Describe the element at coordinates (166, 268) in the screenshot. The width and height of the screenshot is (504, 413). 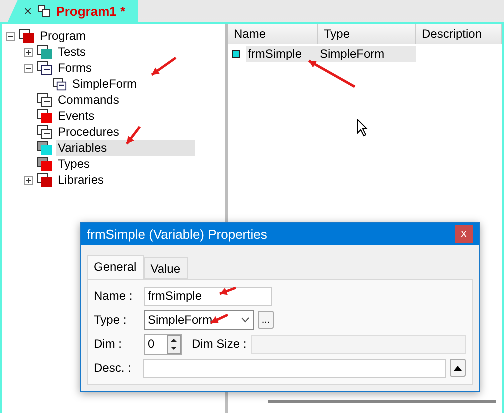
I see `dialog-tab: Value` at that location.